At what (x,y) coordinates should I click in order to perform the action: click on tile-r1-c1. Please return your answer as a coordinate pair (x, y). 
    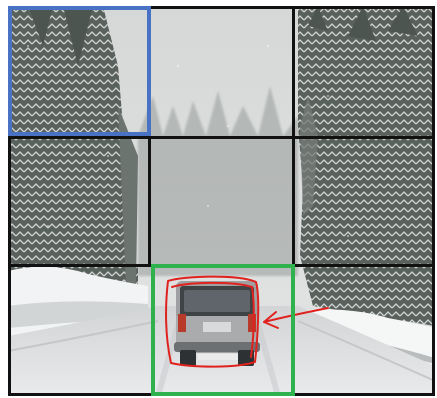
    Looking at the image, I should click on (79, 71).